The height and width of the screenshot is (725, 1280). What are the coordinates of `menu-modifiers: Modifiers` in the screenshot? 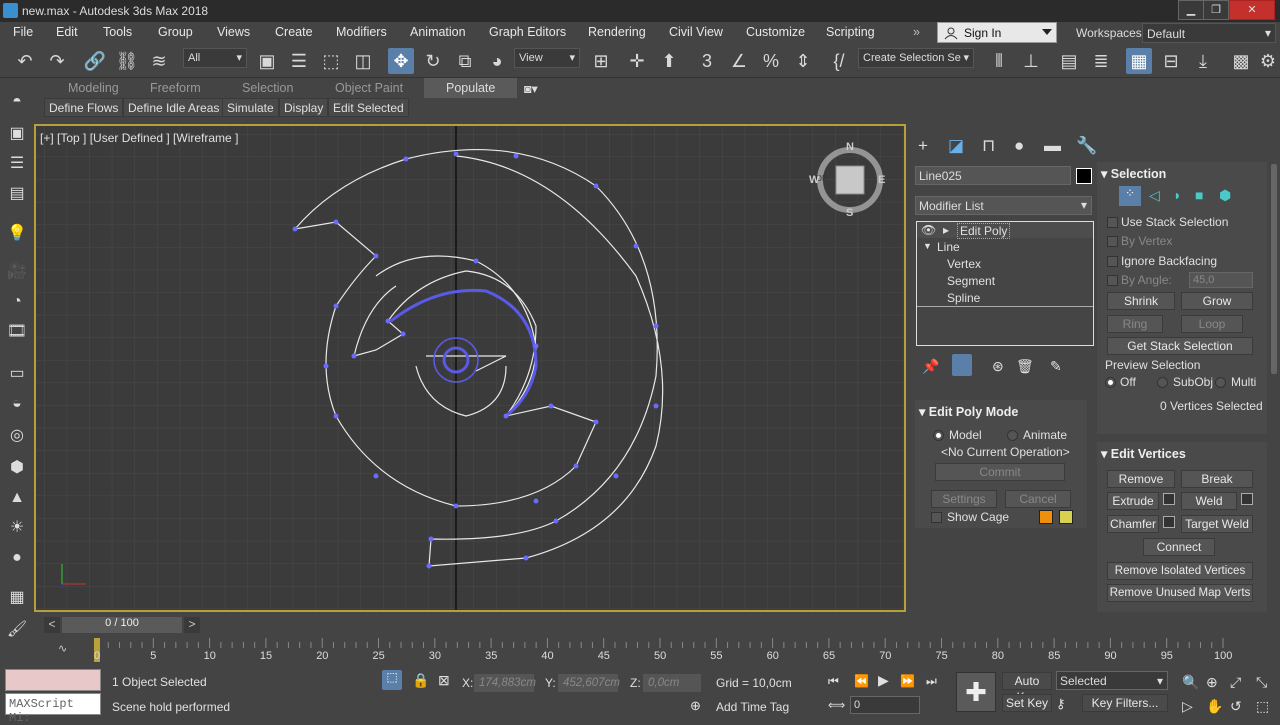 It's located at (361, 32).